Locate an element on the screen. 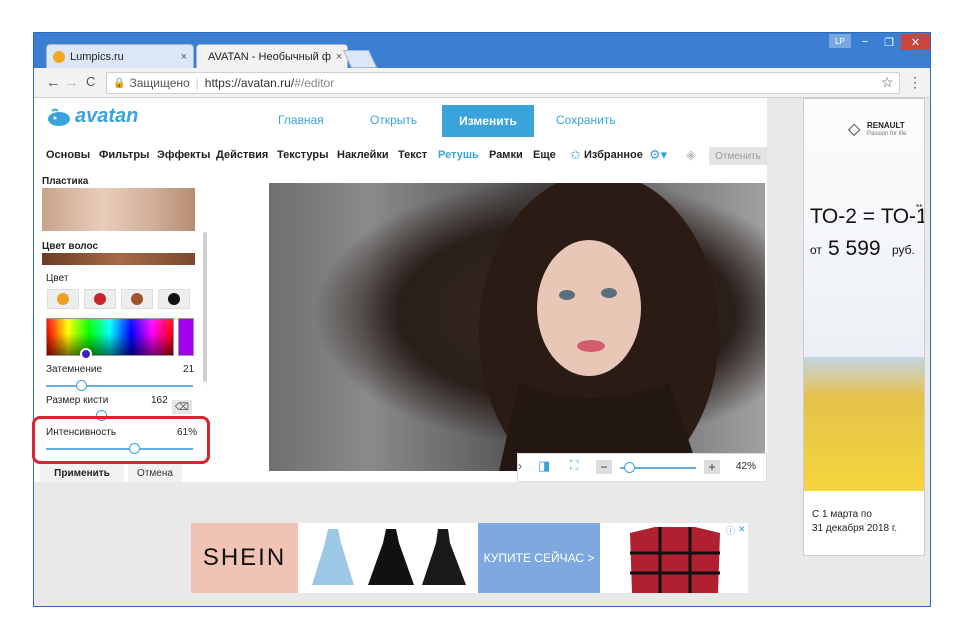  portrait-image is located at coordinates (599, 327).